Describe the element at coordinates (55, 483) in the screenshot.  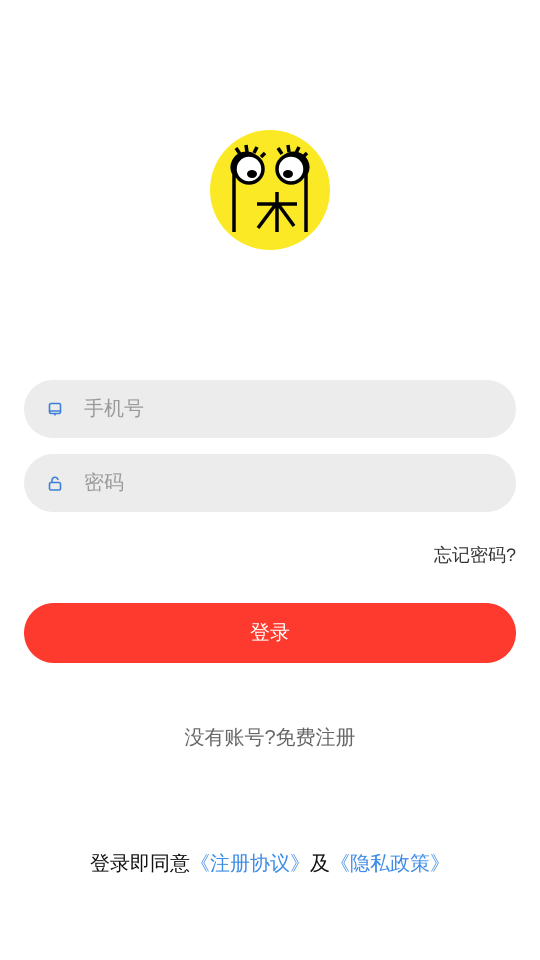
I see `lock-icon` at that location.